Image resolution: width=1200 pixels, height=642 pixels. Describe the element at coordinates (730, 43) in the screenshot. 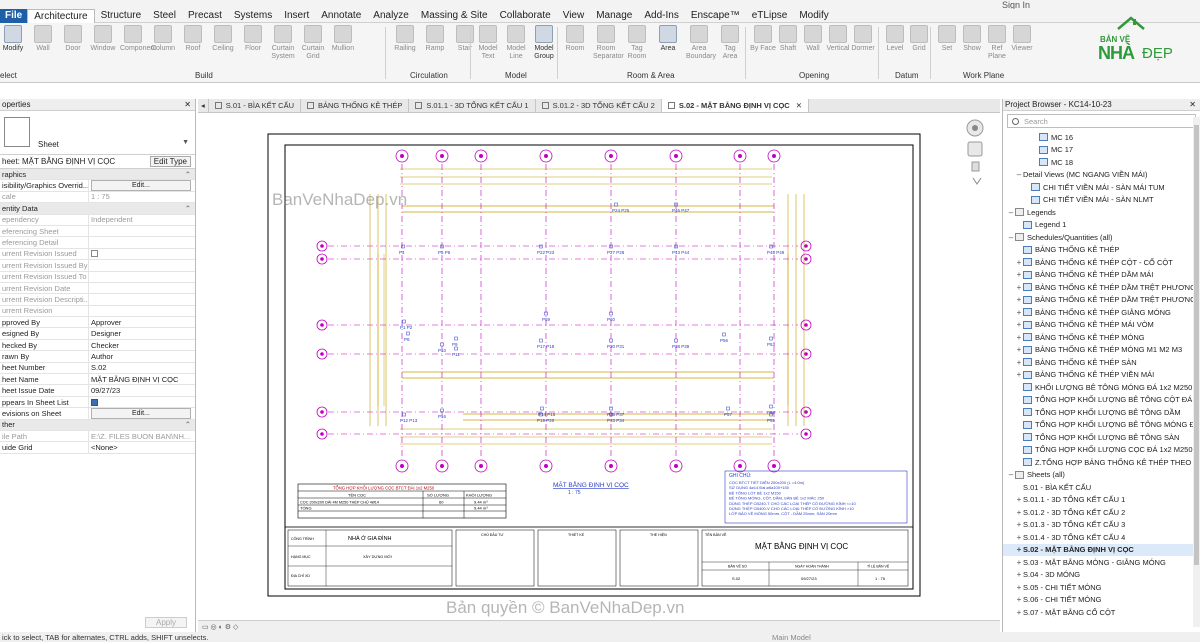

I see `ribbon-tool: Tag Area` at that location.